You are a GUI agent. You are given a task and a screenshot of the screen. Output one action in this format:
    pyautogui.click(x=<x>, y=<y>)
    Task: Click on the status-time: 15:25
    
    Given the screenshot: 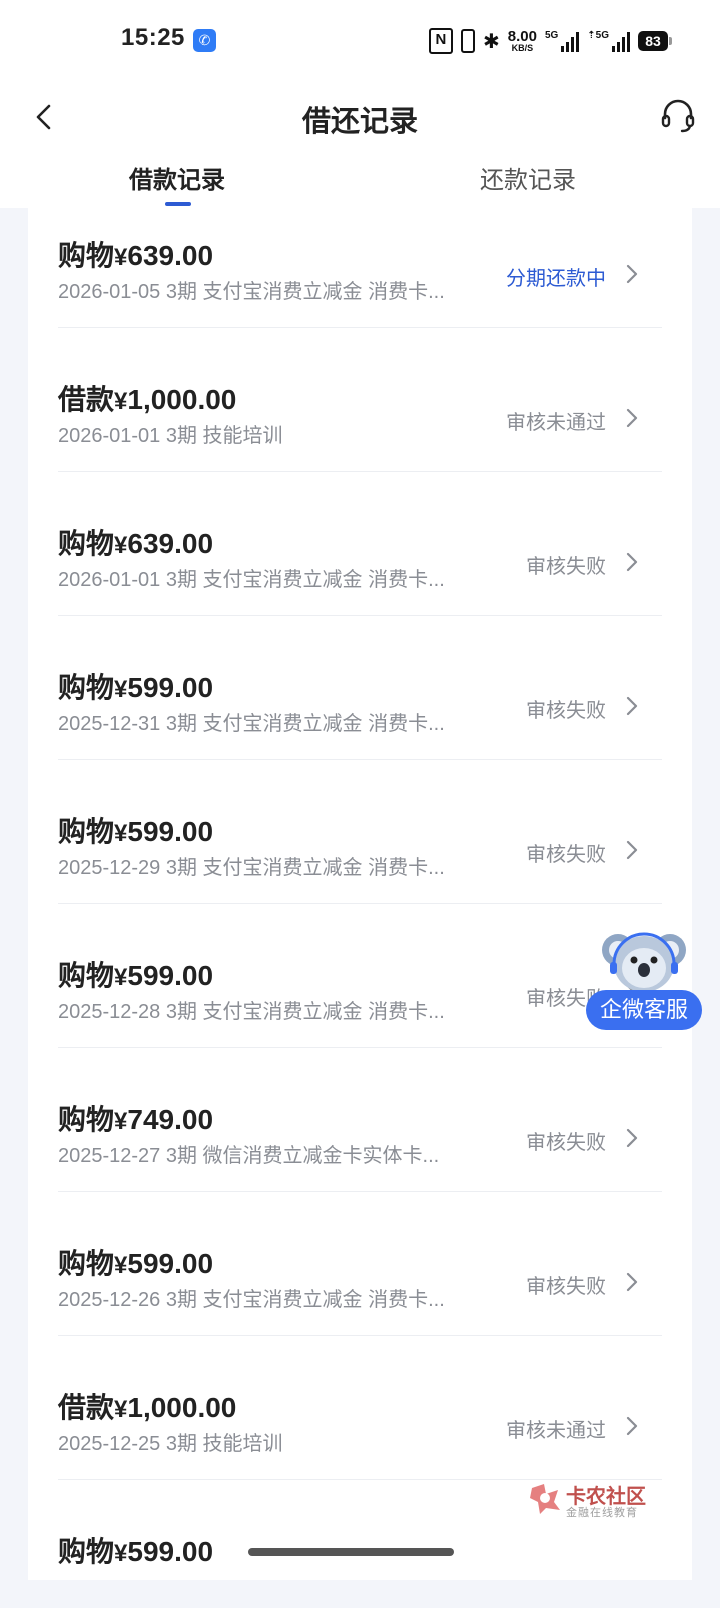 What is the action you would take?
    pyautogui.click(x=153, y=37)
    